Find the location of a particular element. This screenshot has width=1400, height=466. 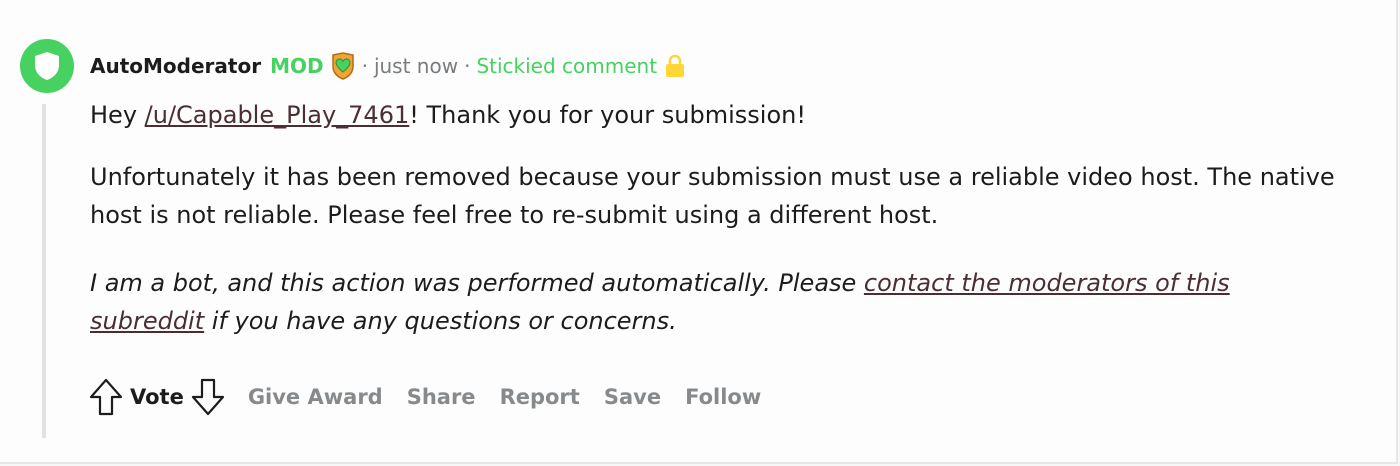

downvote-button is located at coordinates (208, 397).